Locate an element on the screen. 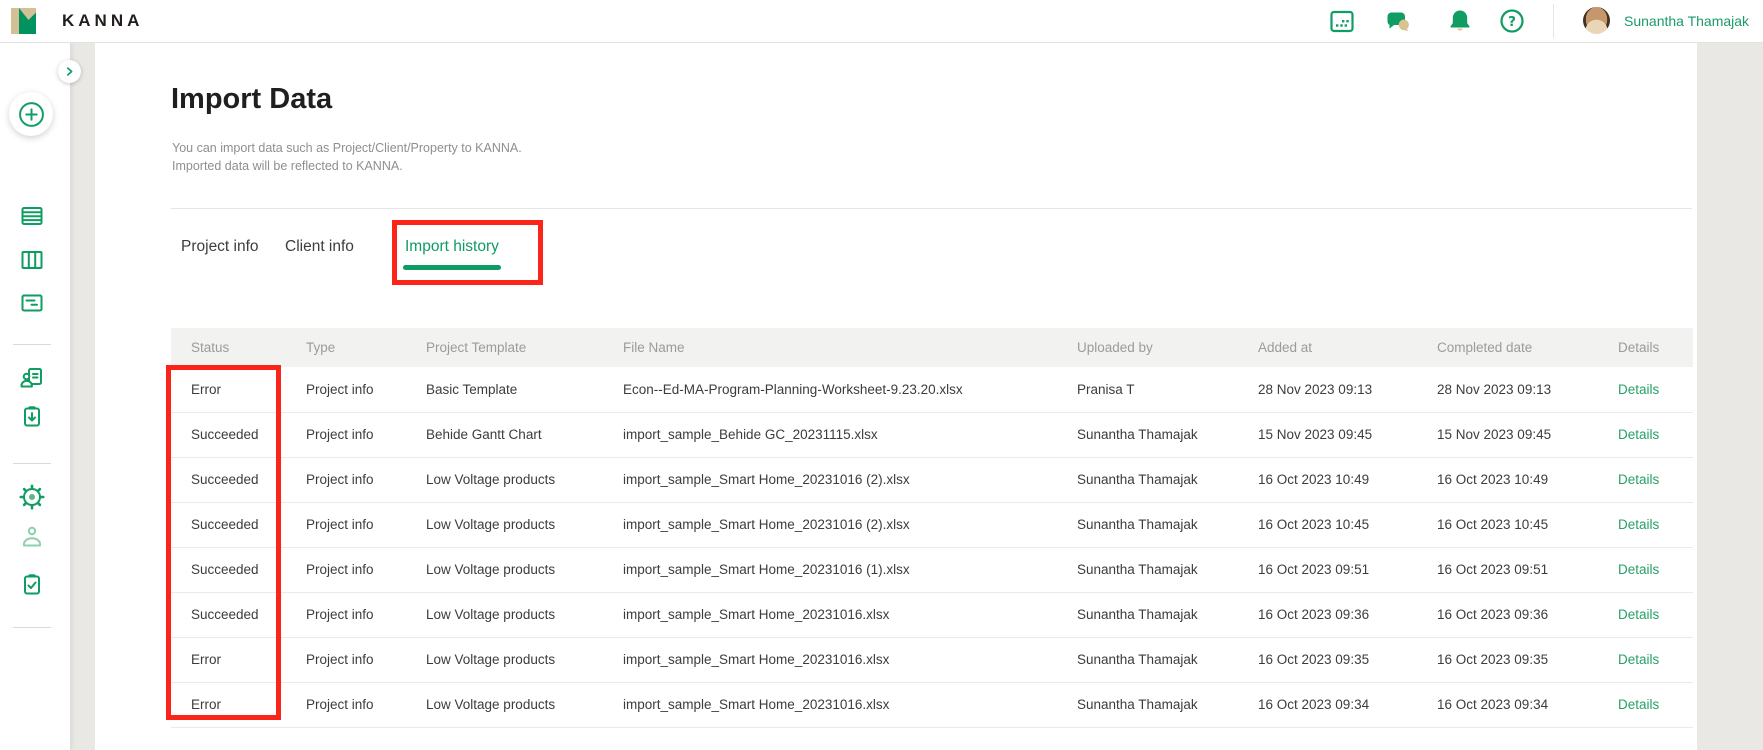 Image resolution: width=1763 pixels, height=750 pixels. completed-date-cell: 16 Oct 2023 09:34 is located at coordinates (1493, 704).